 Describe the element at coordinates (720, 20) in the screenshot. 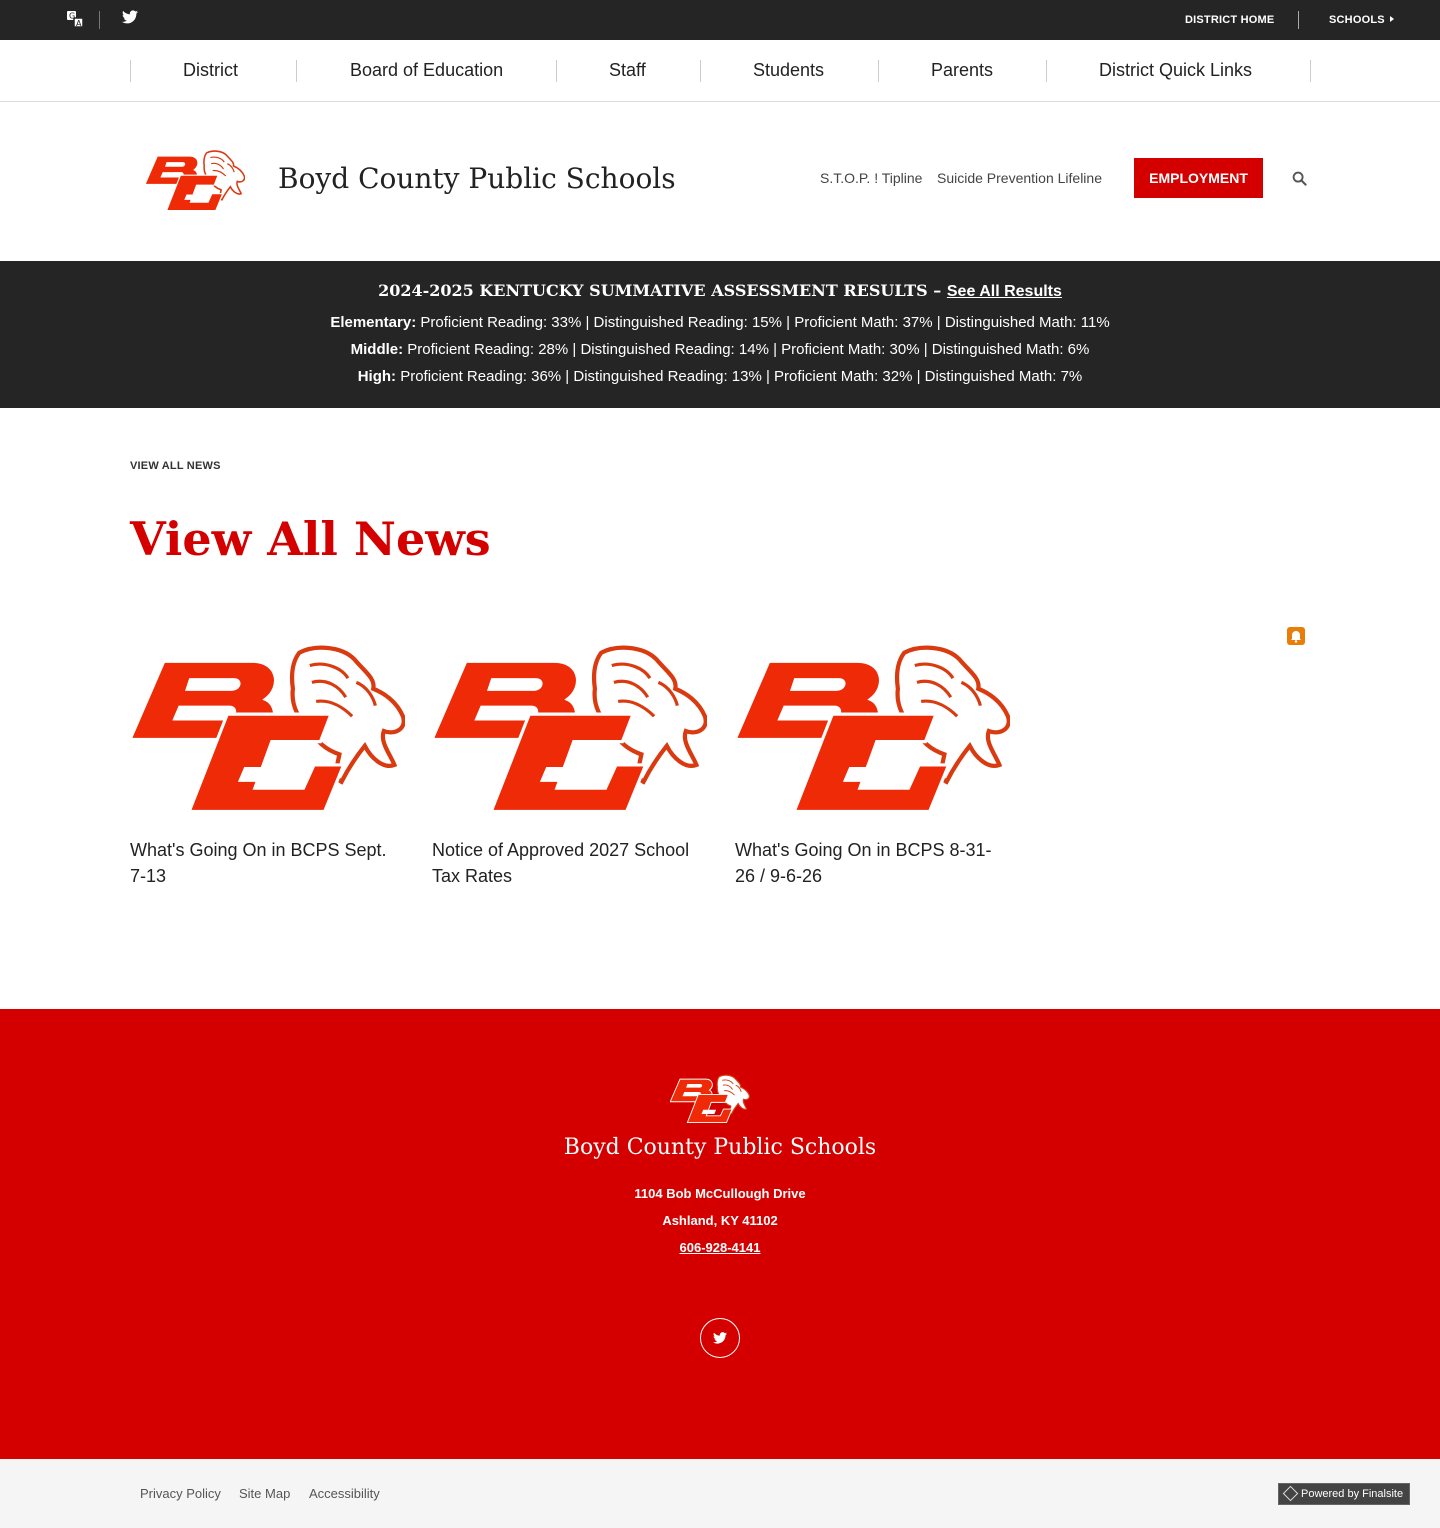

I see `utility-bar: GA DISTRICT HOME SCHOOLS` at that location.